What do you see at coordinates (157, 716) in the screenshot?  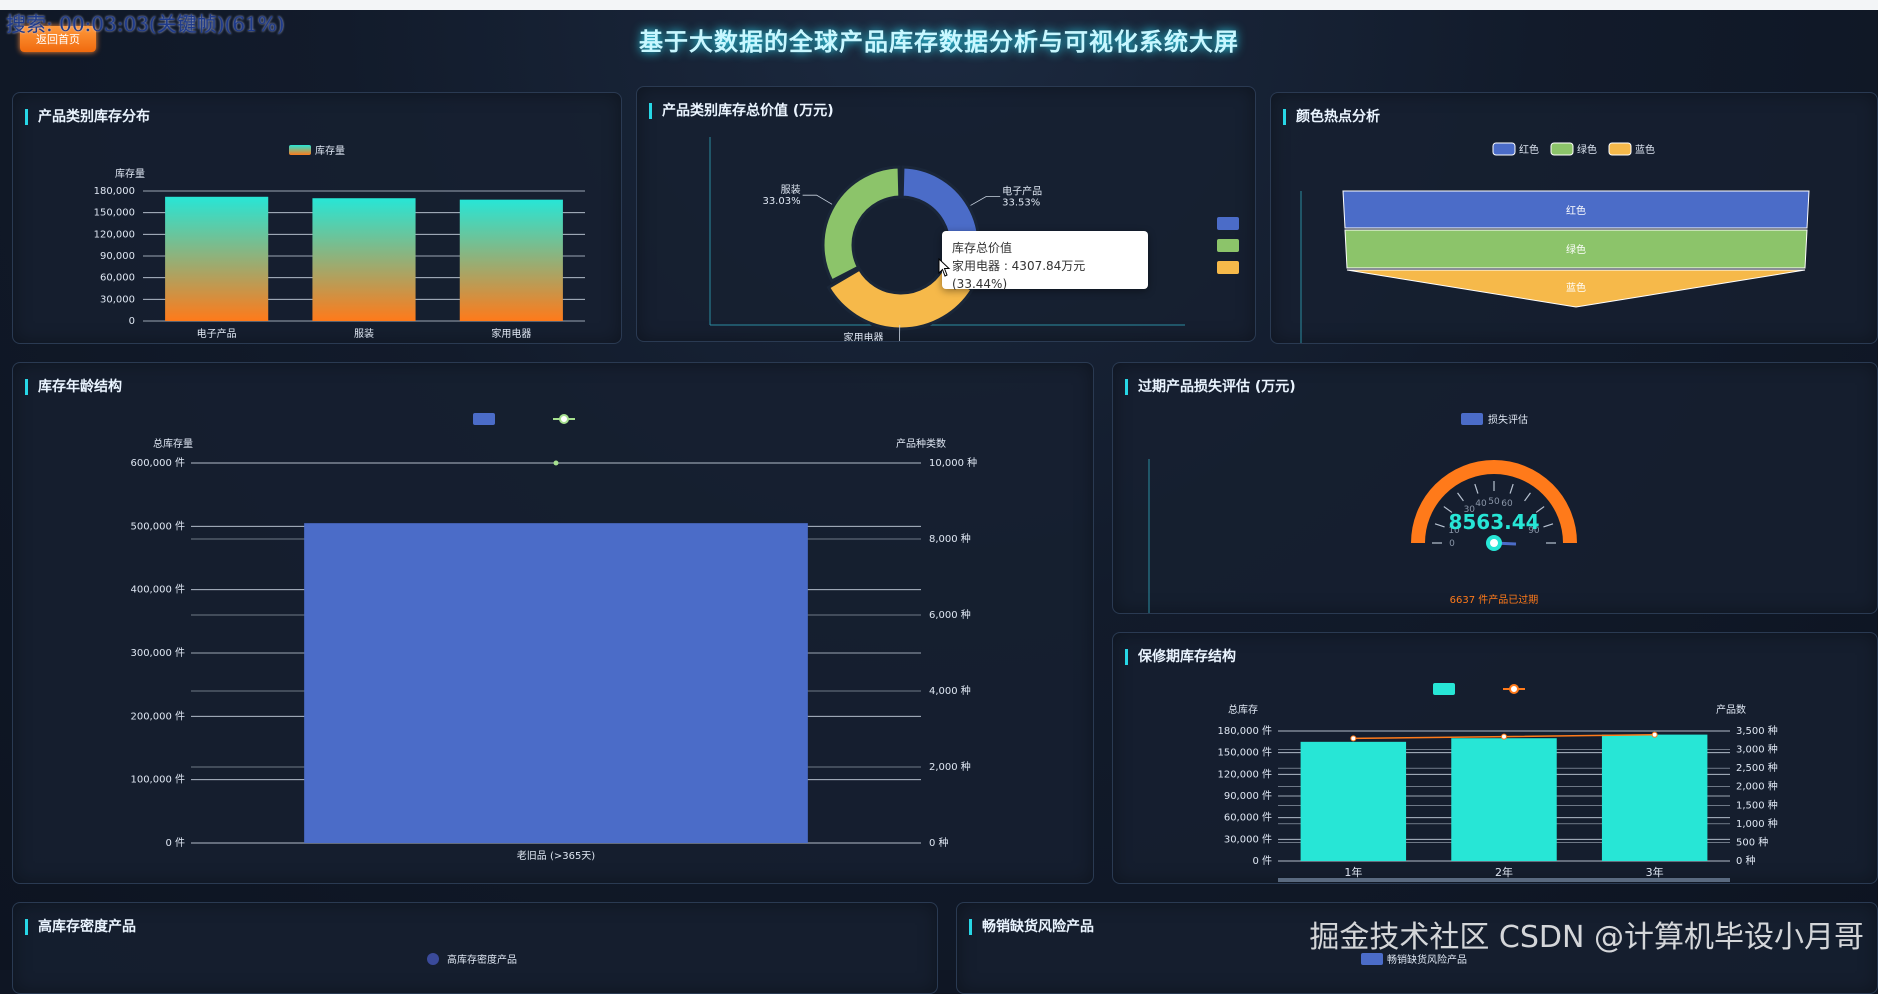 I see `y-left-tick-label: 200,000 件` at bounding box center [157, 716].